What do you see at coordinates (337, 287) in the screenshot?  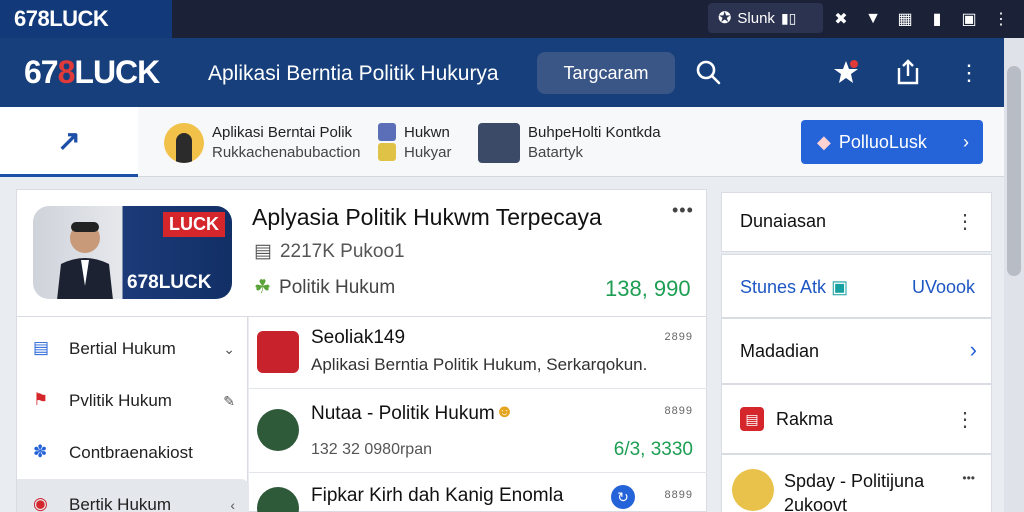 I see `card-category-text: Politik Hukum` at bounding box center [337, 287].